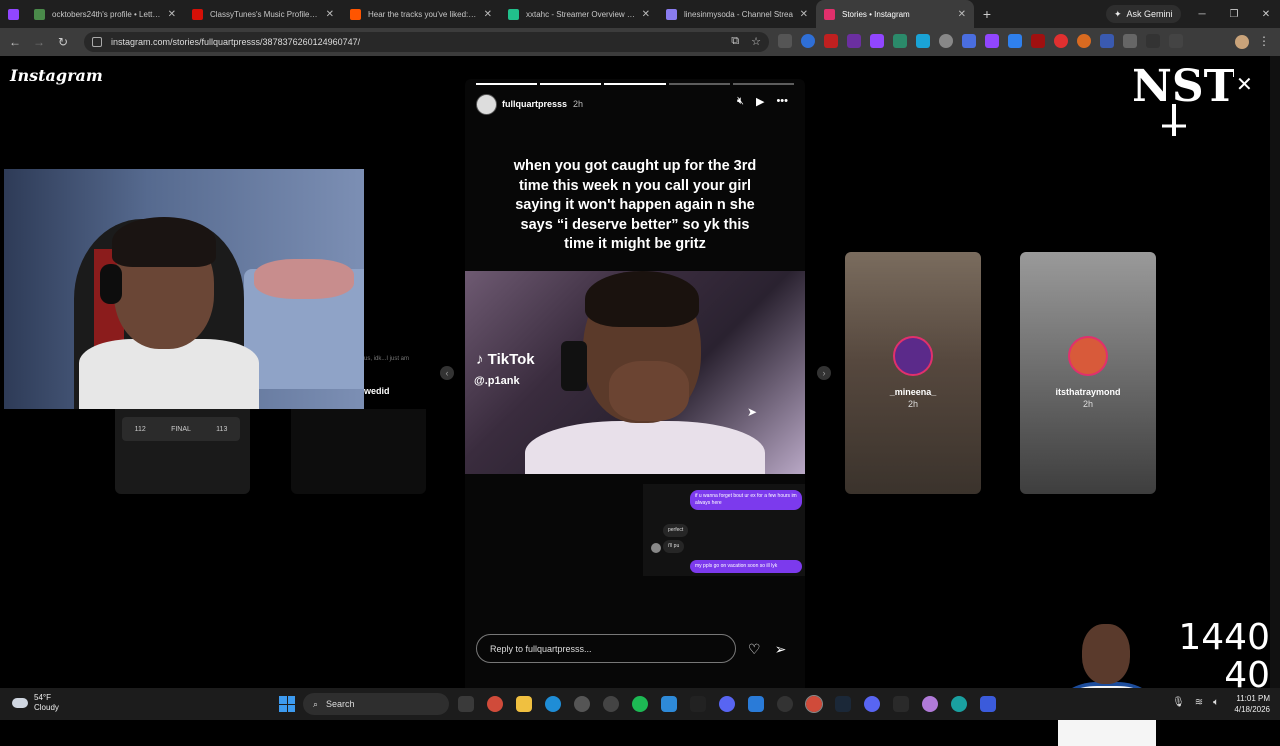 The image size is (1280, 746). What do you see at coordinates (495, 704) in the screenshot?
I see `chrome-app-icon` at bounding box center [495, 704].